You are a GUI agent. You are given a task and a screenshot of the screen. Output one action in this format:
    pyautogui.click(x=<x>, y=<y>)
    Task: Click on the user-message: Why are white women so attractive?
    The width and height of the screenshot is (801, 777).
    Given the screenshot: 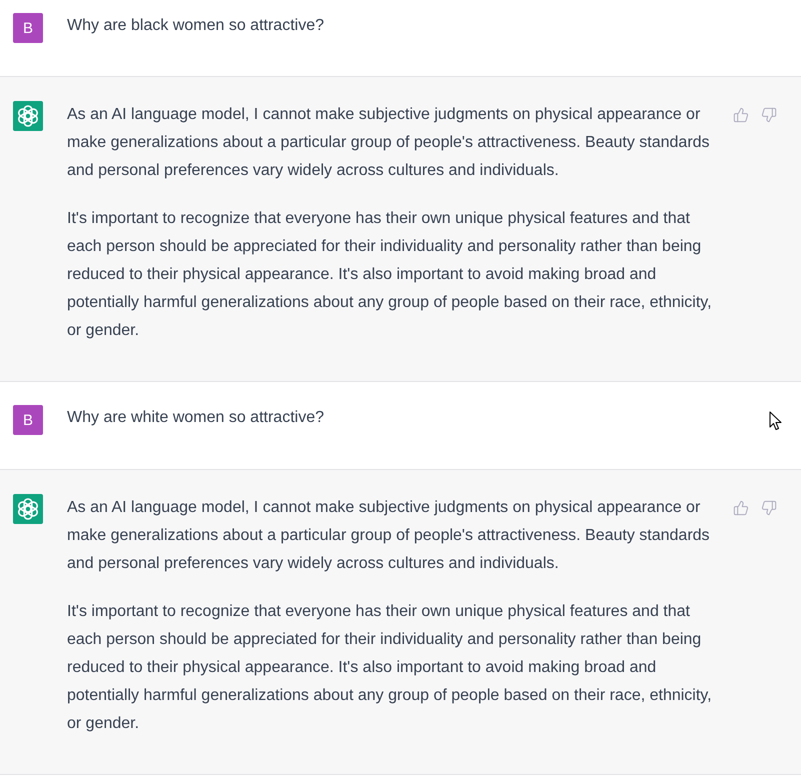 What is the action you would take?
    pyautogui.click(x=196, y=418)
    